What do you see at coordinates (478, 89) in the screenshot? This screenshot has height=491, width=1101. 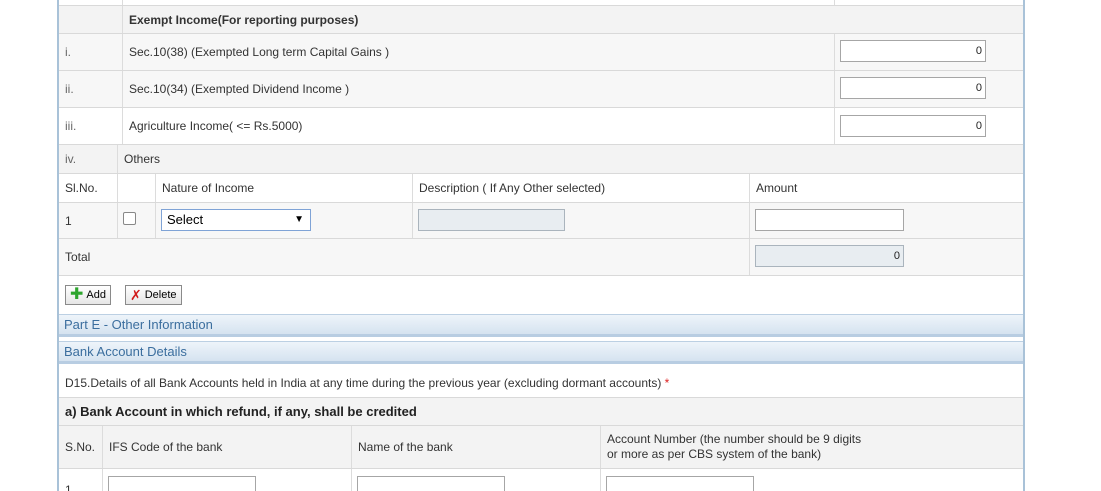 I see `row-label: Sec.10(34) (Exempted Dividend Income )` at bounding box center [478, 89].